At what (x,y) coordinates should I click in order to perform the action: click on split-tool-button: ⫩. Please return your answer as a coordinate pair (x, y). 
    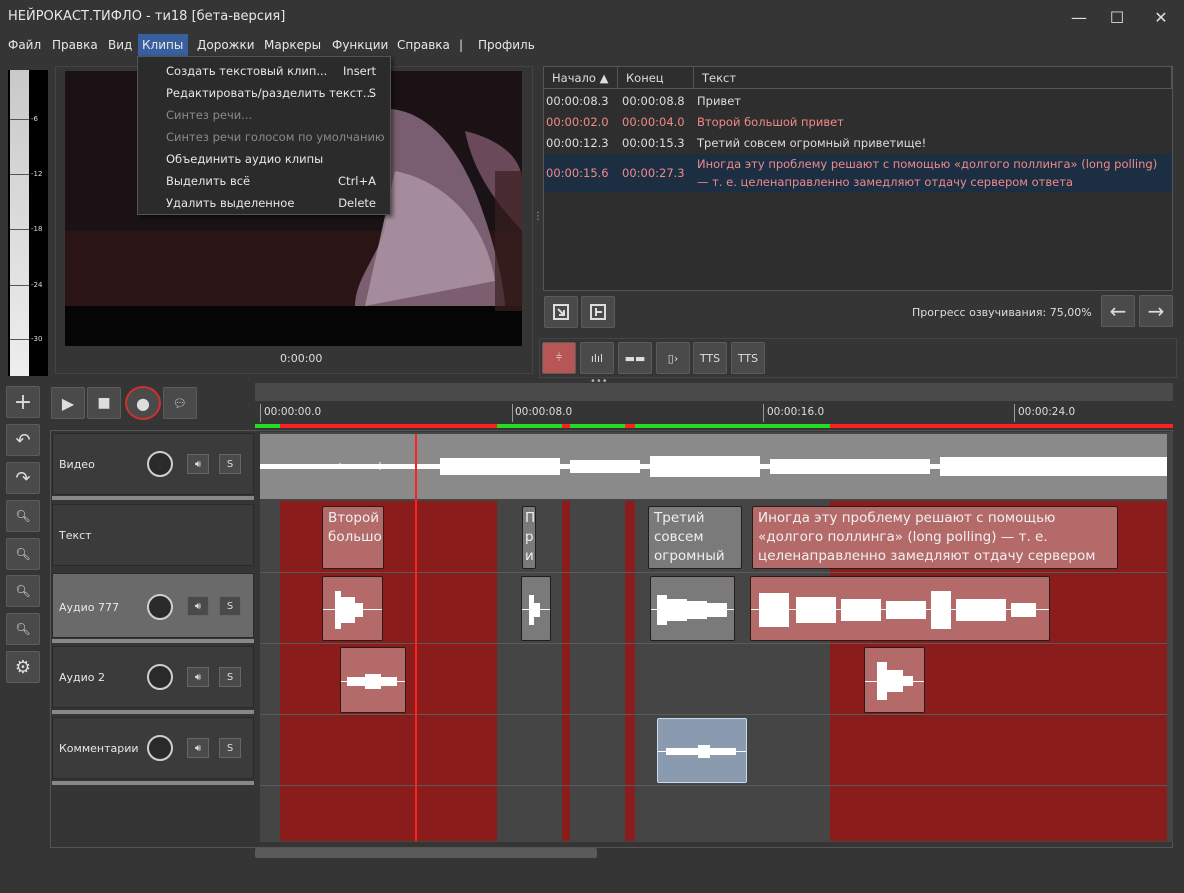
    Looking at the image, I should click on (559, 358).